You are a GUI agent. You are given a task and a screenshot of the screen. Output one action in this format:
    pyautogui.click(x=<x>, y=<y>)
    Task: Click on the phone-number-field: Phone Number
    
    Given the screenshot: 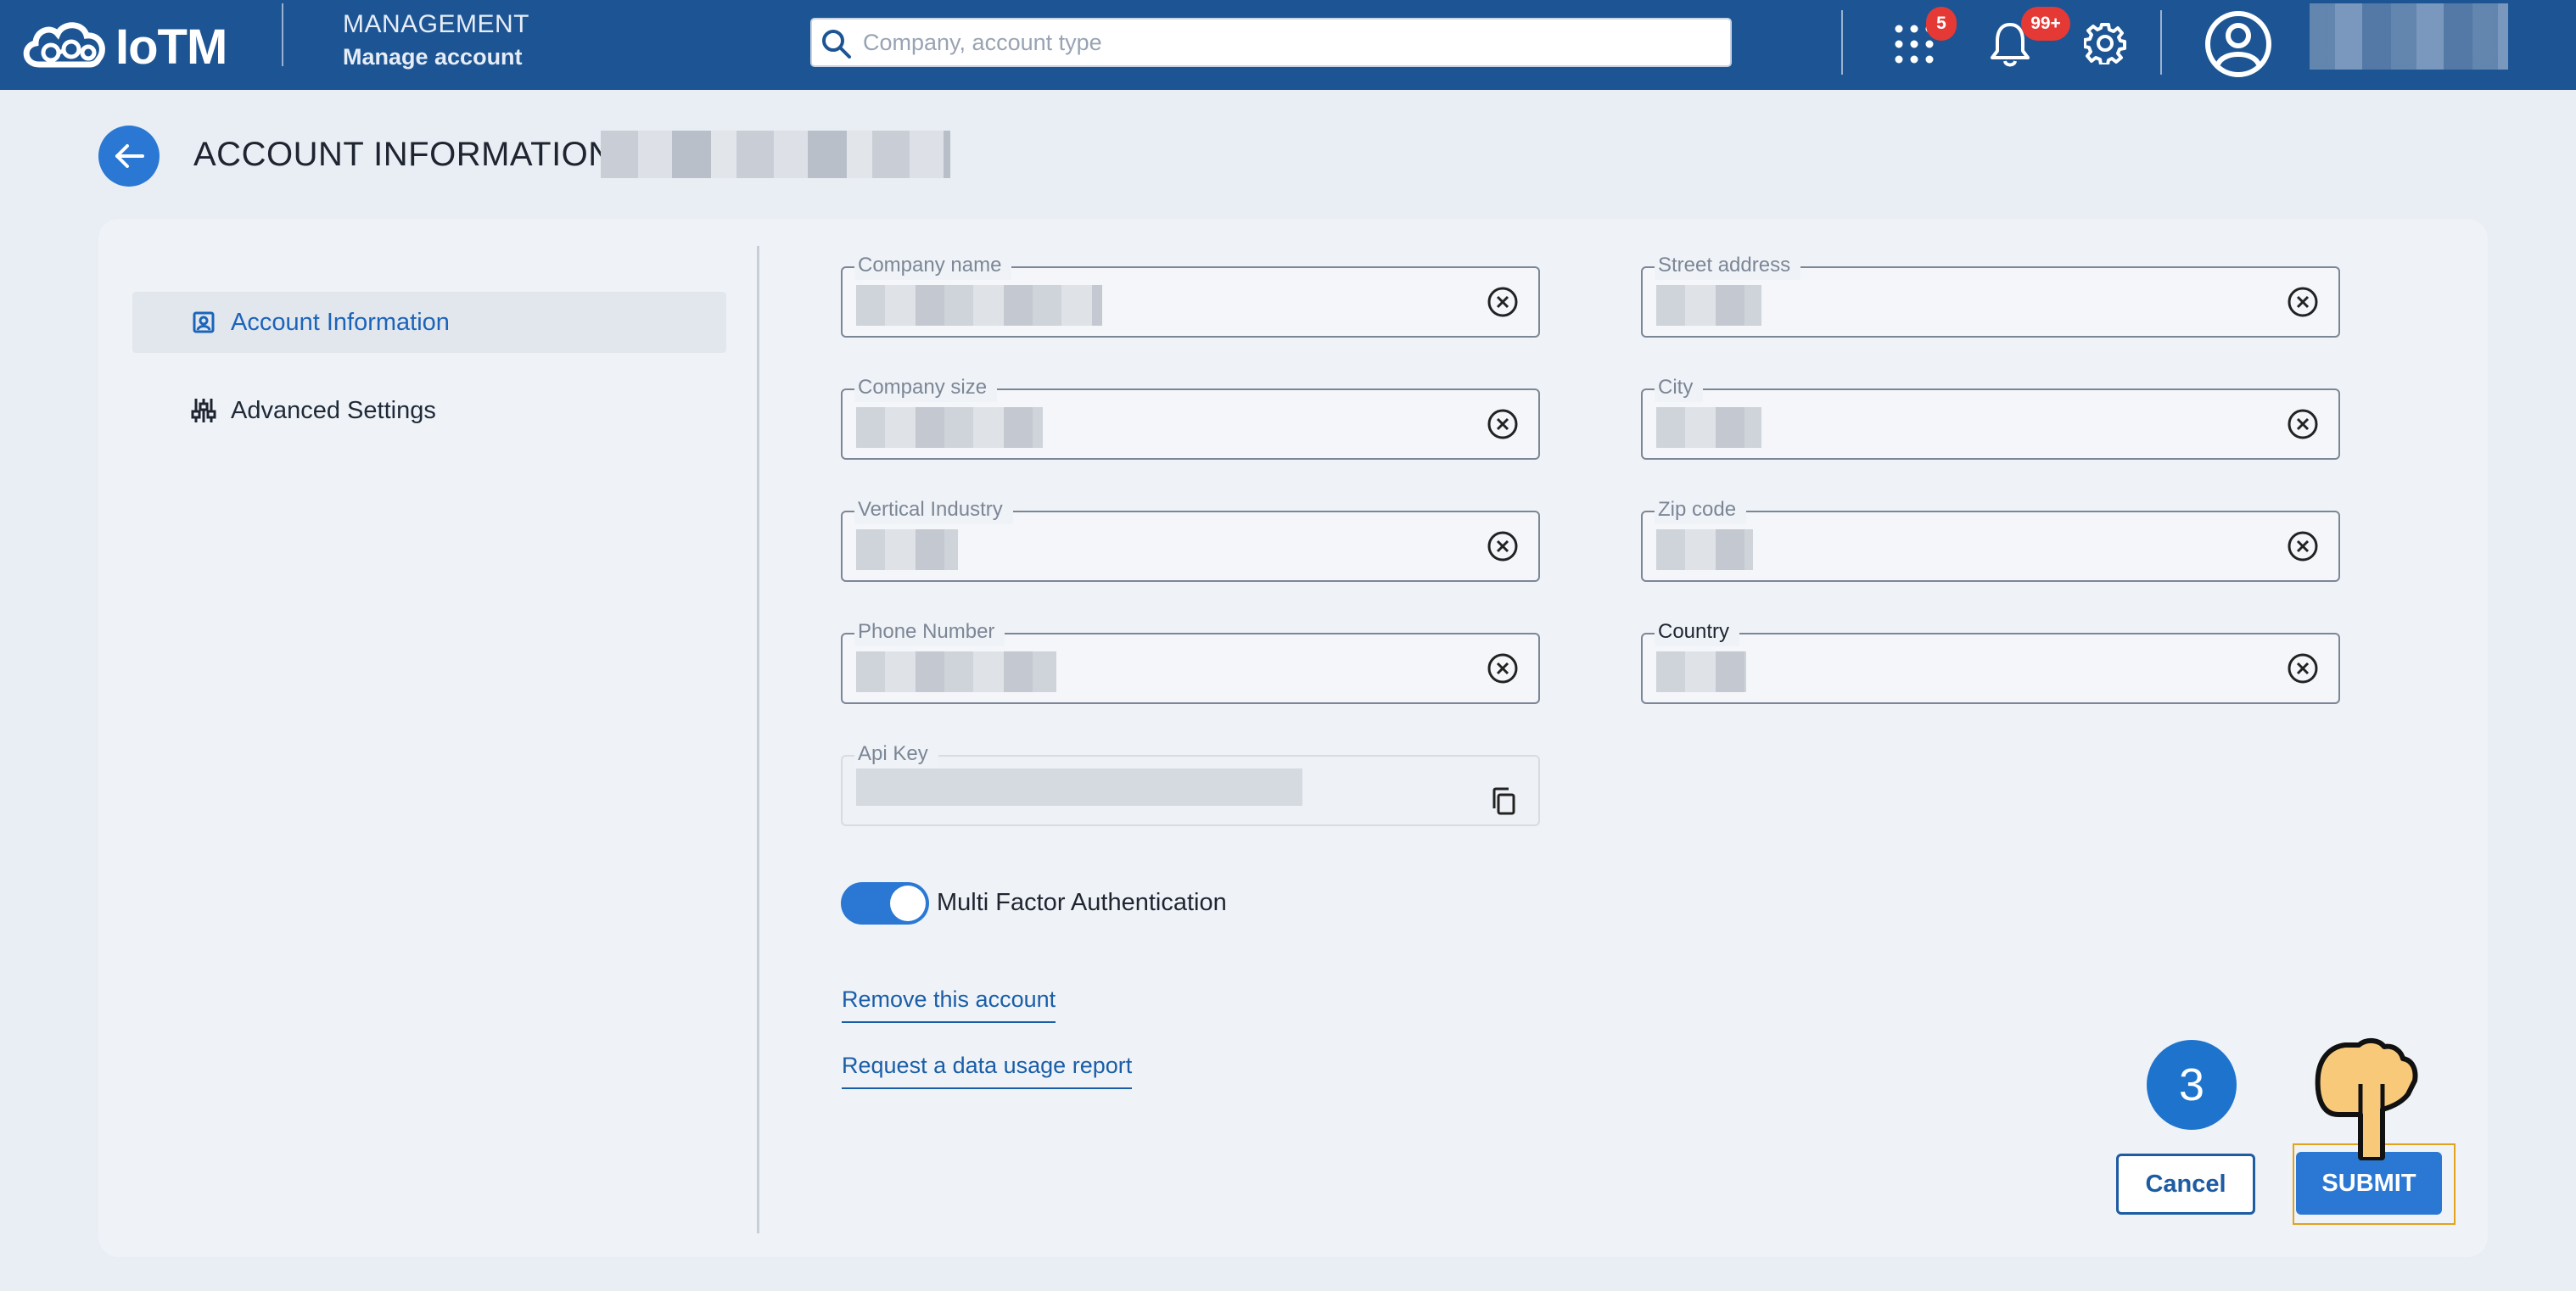 What is the action you would take?
    pyautogui.click(x=1190, y=661)
    